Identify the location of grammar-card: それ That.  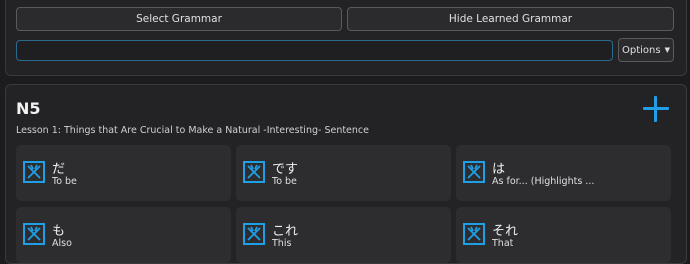
(563, 235).